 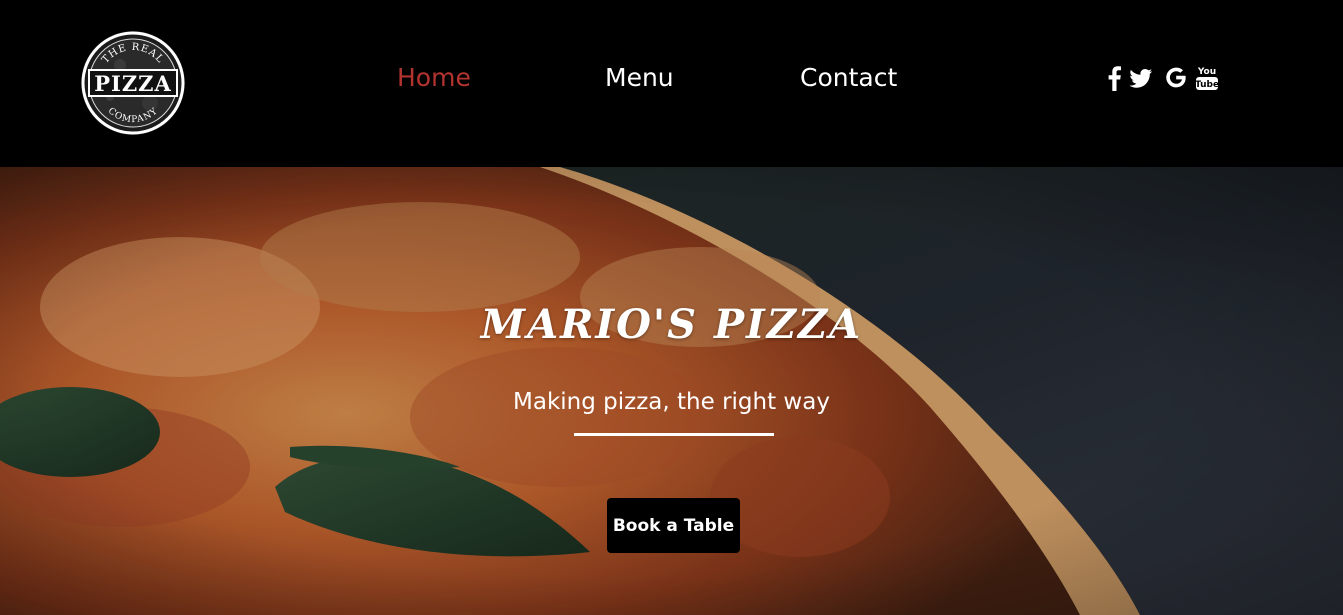 What do you see at coordinates (1207, 78) in the screenshot?
I see `youtube-icon: You Tube` at bounding box center [1207, 78].